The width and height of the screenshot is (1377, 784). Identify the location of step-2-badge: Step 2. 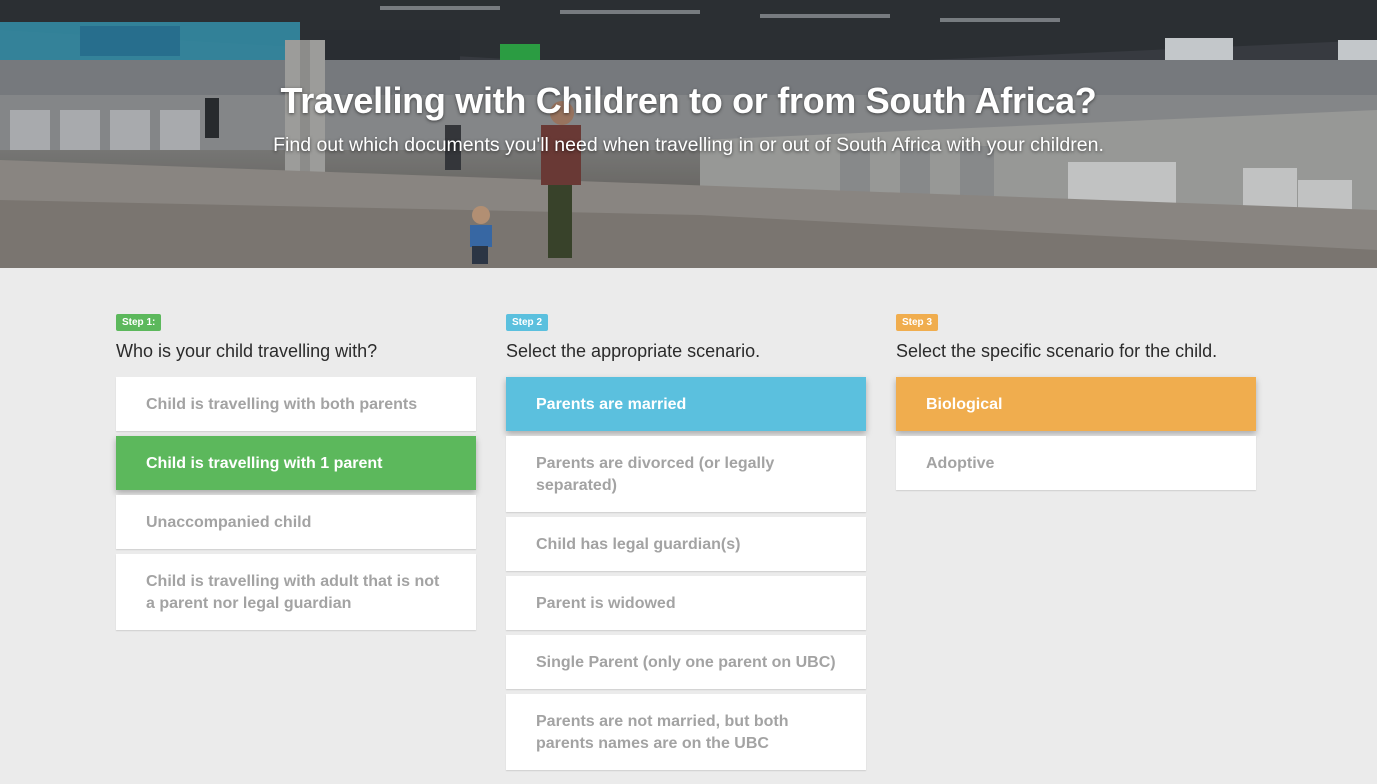
(527, 322).